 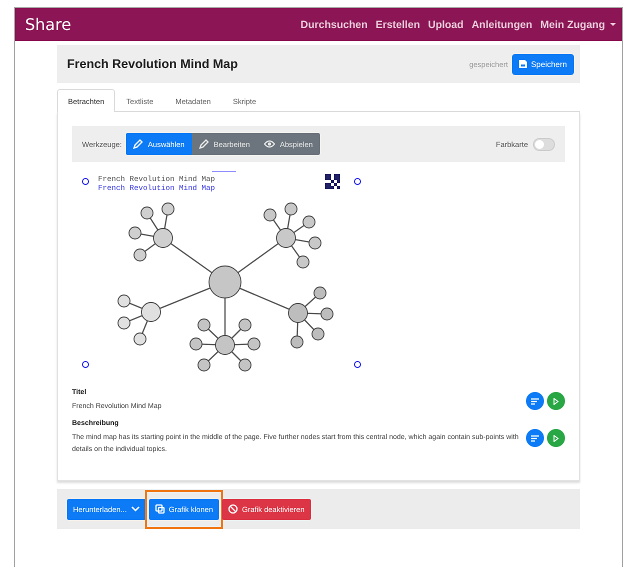 I want to click on small-line-icon, so click(x=224, y=172).